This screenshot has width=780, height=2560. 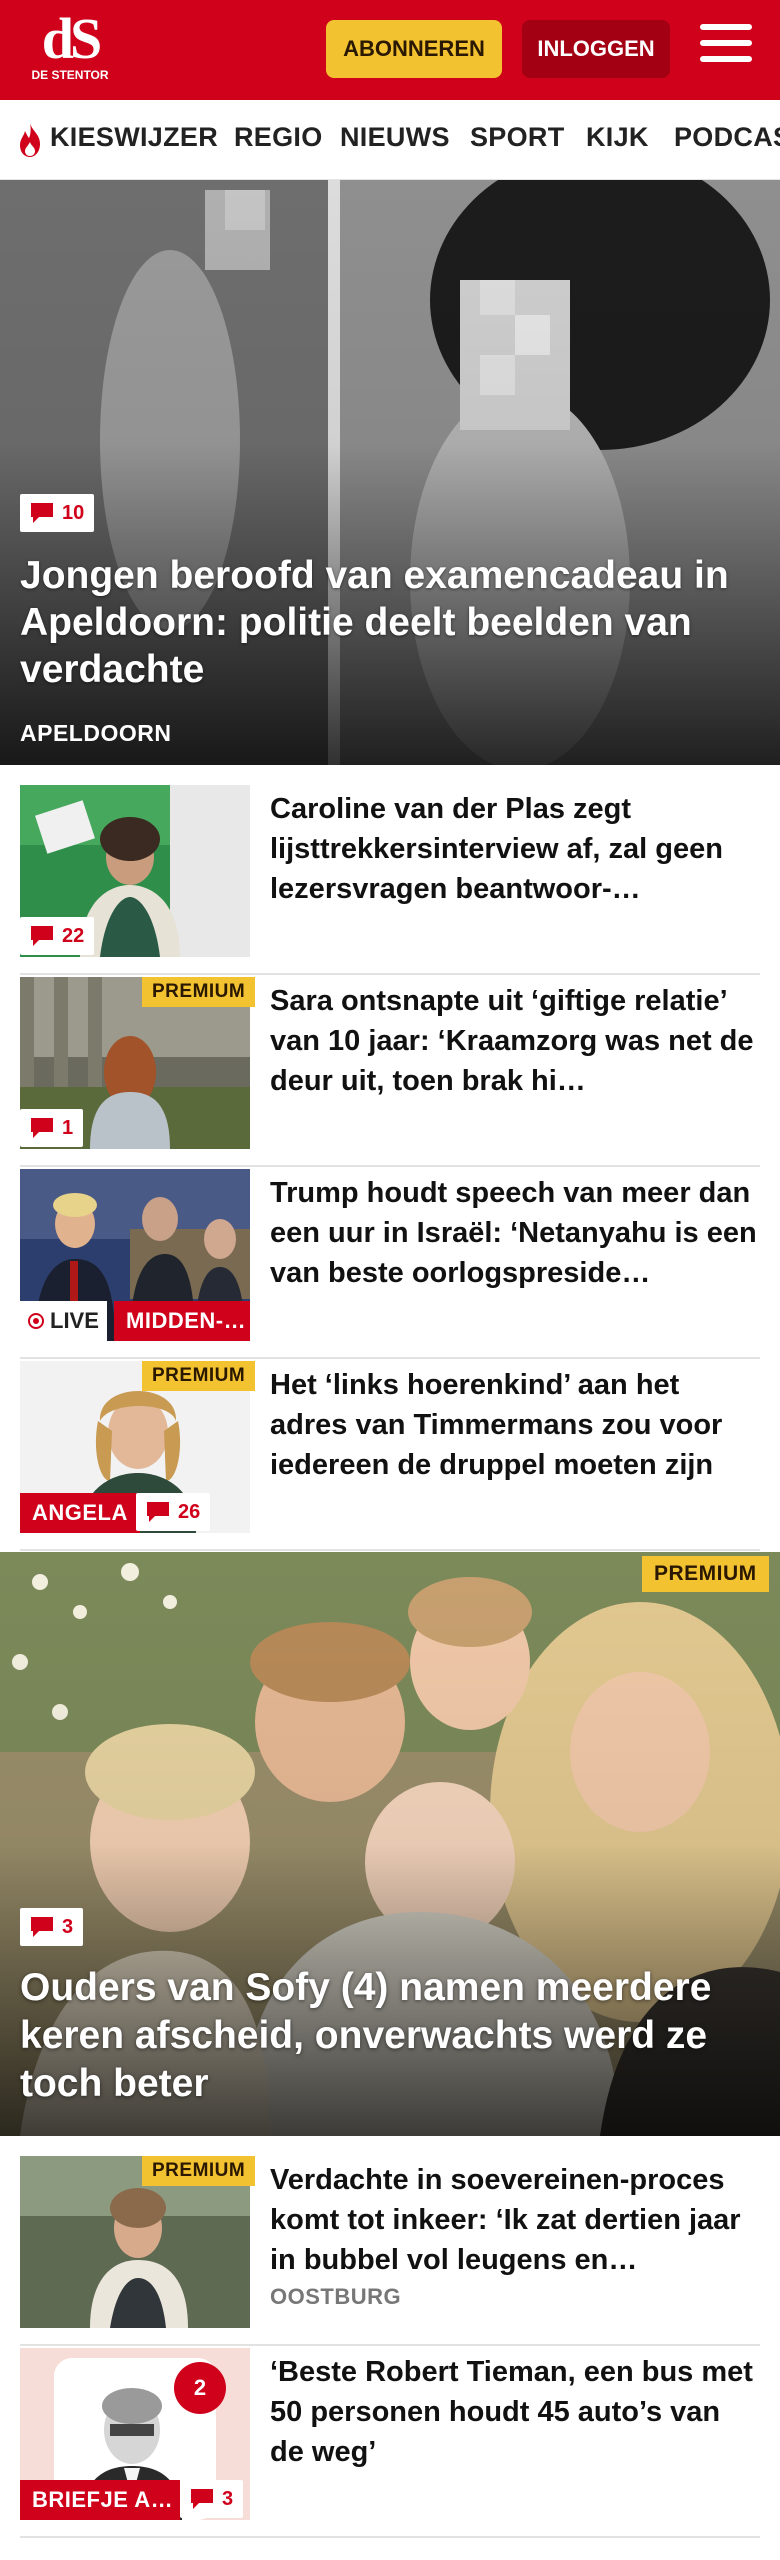 What do you see at coordinates (336, 2296) in the screenshot?
I see `article-location-tag: OOSTBURG` at bounding box center [336, 2296].